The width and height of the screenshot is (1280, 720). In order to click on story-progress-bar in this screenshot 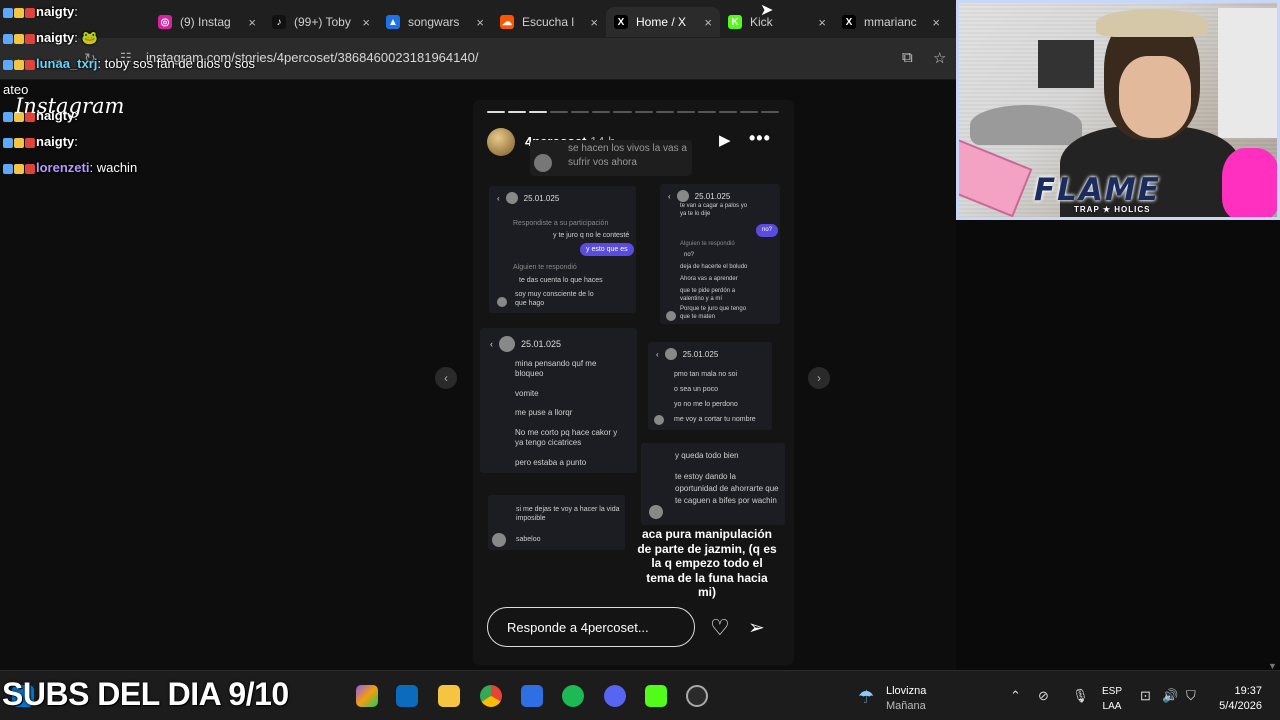, I will do `click(633, 112)`.